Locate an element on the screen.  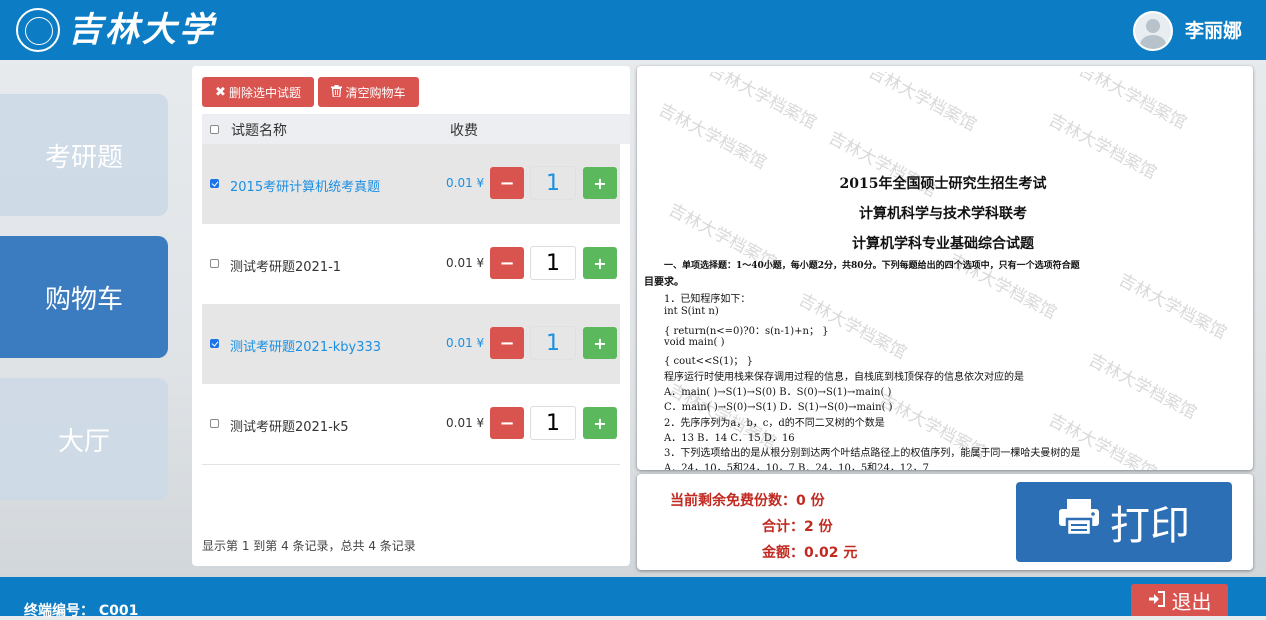
document-text-line: A．main( )→S(1)→S(0) B．S(0)→S(1)→main( ) is located at coordinates (778, 392).